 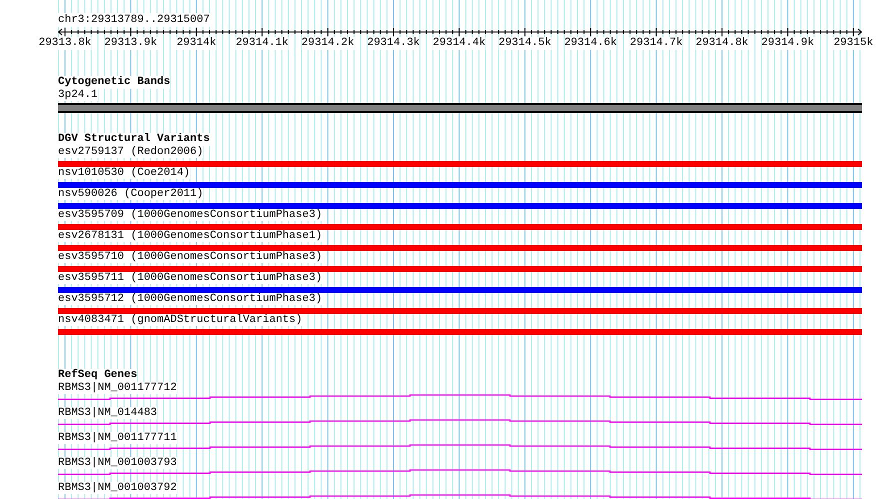 What do you see at coordinates (117, 388) in the screenshot?
I see `gene-label: RBMS3|NM_001177712` at bounding box center [117, 388].